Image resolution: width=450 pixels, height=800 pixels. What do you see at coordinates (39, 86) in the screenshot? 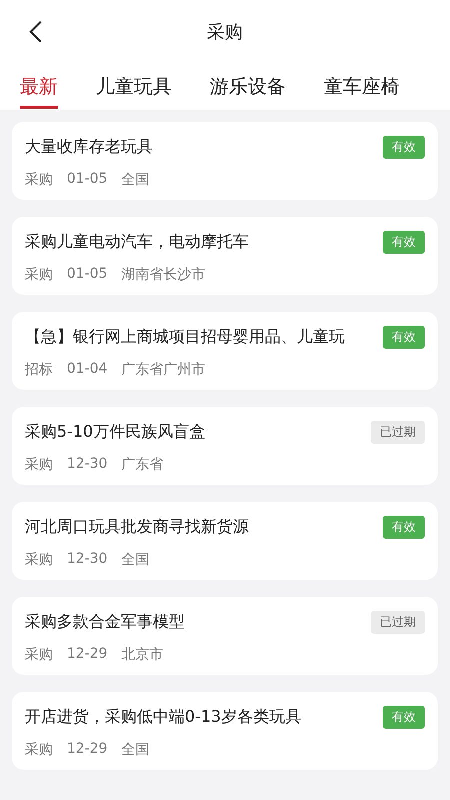
I see `category-tab: 最新` at bounding box center [39, 86].